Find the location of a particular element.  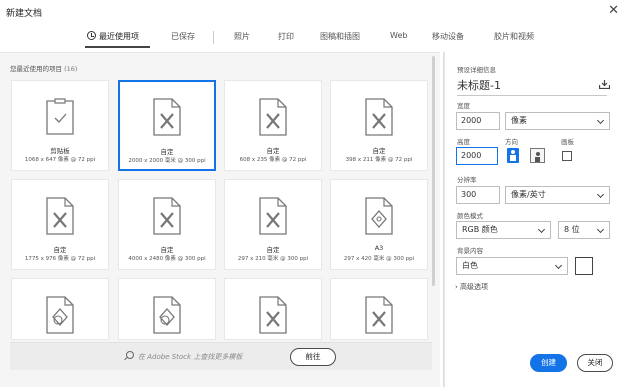

height-input: 2000 is located at coordinates (477, 156).